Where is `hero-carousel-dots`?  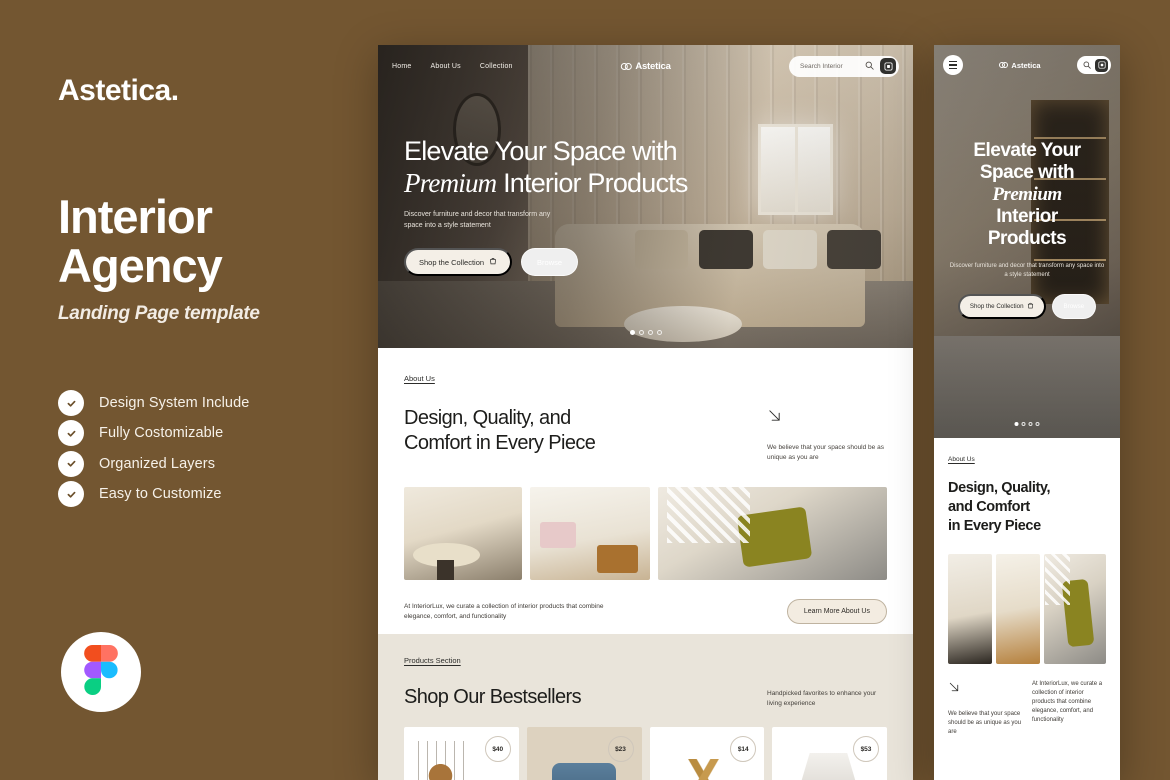
hero-carousel-dots is located at coordinates (645, 332).